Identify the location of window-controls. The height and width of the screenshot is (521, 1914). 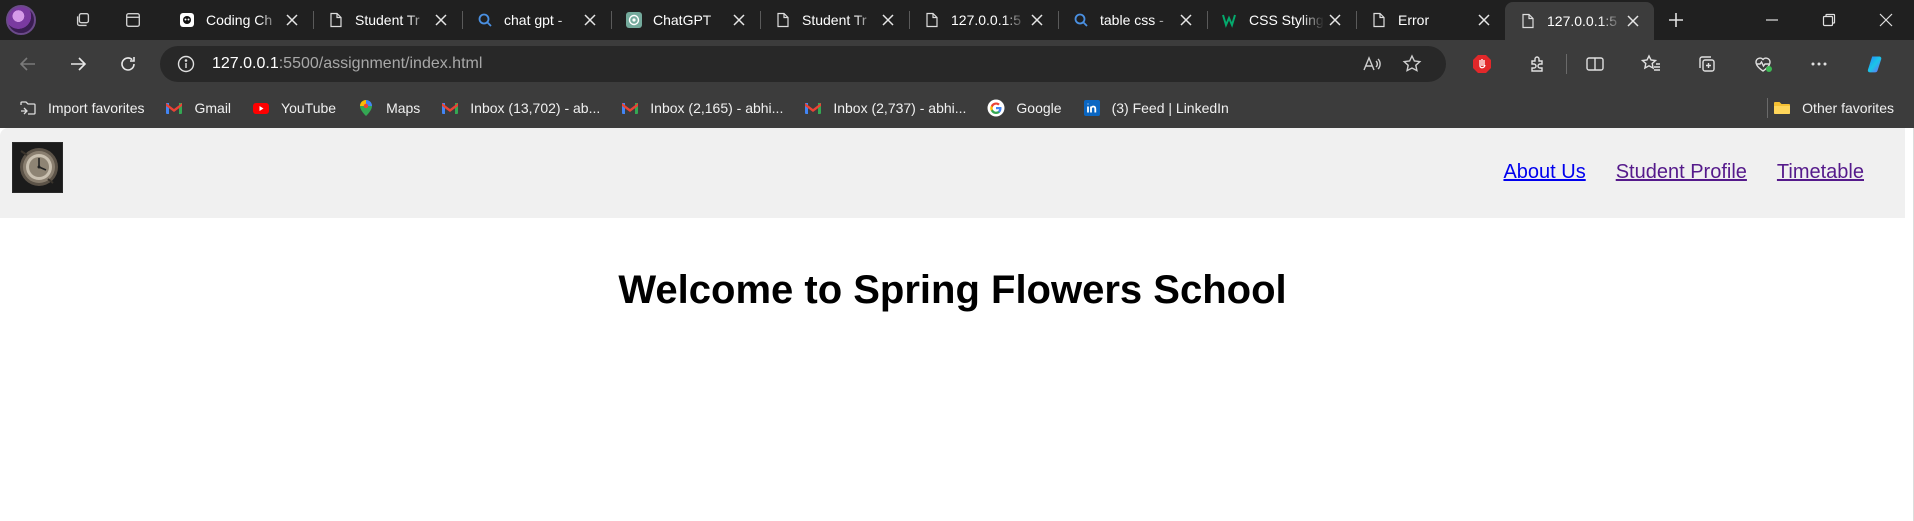
(1828, 20).